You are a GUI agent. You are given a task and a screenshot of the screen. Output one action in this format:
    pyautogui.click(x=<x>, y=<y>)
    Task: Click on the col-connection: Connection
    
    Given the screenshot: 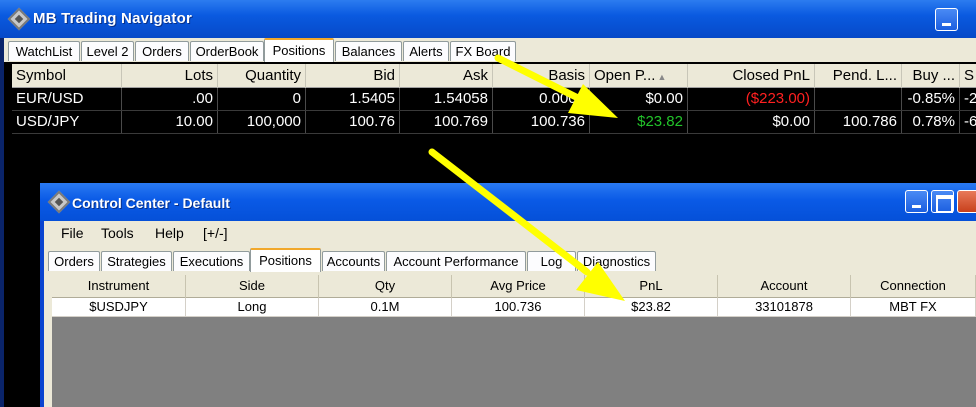 What is the action you would take?
    pyautogui.click(x=913, y=286)
    